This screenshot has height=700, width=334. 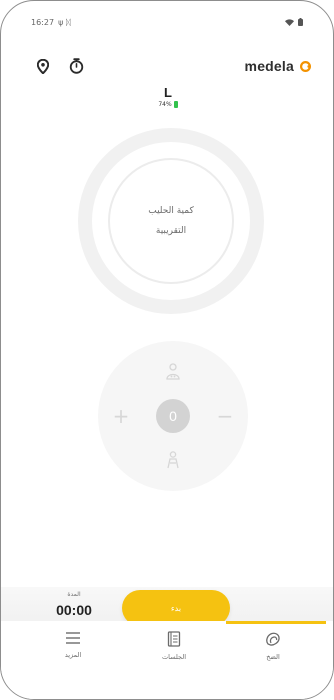 I want to click on stopwatch-icon, so click(x=76, y=66).